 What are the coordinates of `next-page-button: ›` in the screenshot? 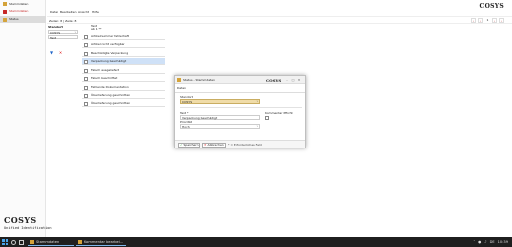 It's located at (494, 20).